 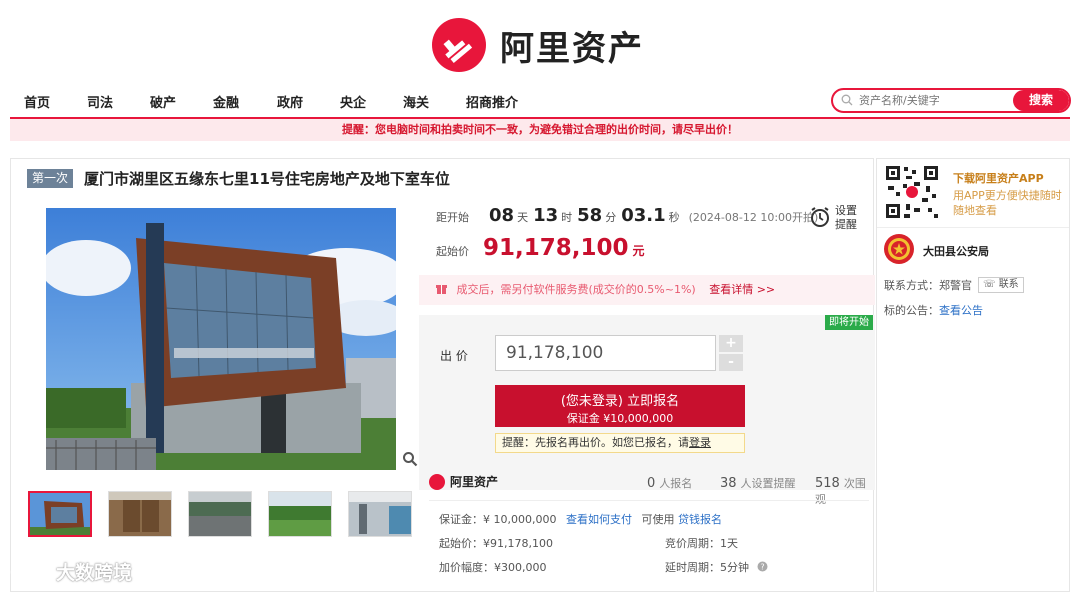 What do you see at coordinates (643, 215) in the screenshot?
I see `countdown-seconds: 03.1` at bounding box center [643, 215].